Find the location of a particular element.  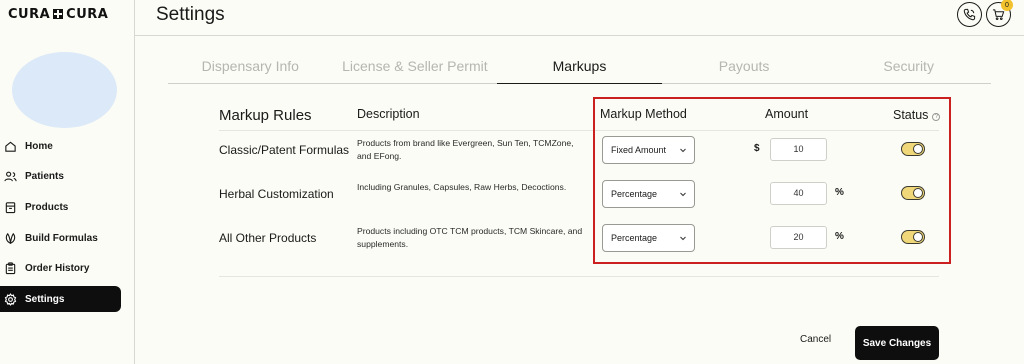

sidebar-item-patients: Patients is located at coordinates (67, 177).